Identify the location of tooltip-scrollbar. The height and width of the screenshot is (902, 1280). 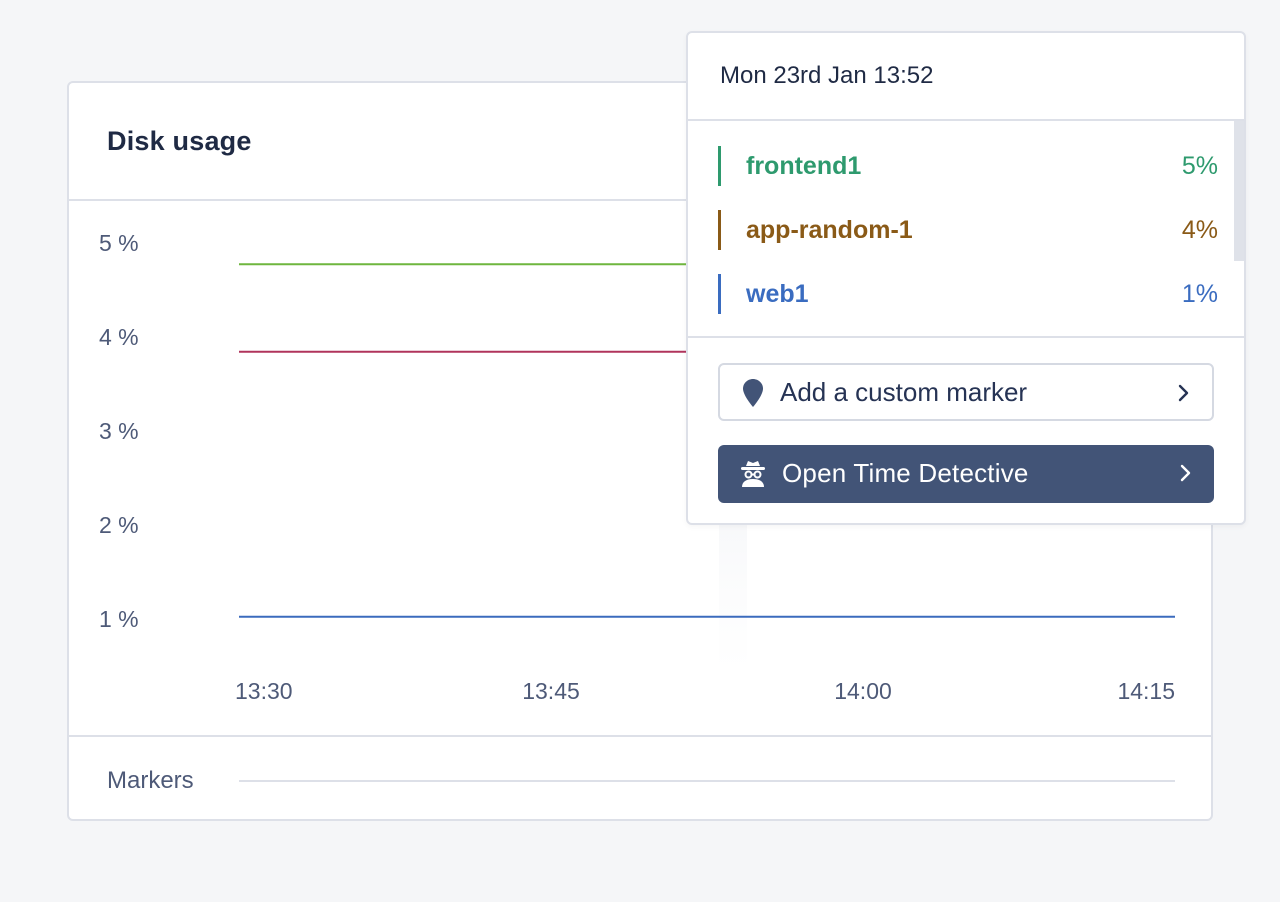
(1239, 191).